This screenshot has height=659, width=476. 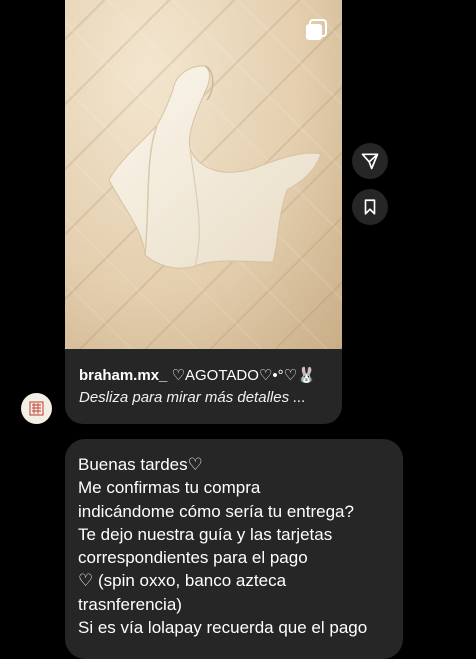 What do you see at coordinates (130, 604) in the screenshot?
I see `message-line: trasnferencia)` at bounding box center [130, 604].